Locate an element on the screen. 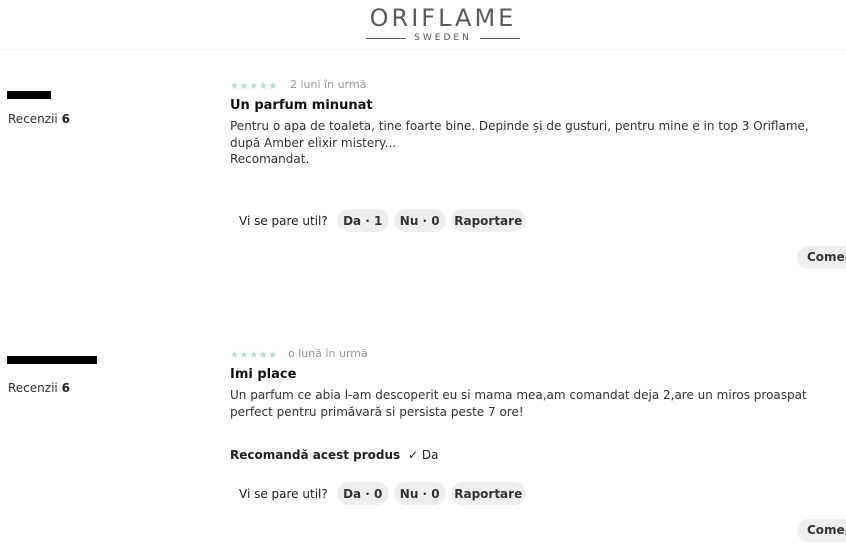  review-body-extra: Recomandat. is located at coordinates (270, 159).